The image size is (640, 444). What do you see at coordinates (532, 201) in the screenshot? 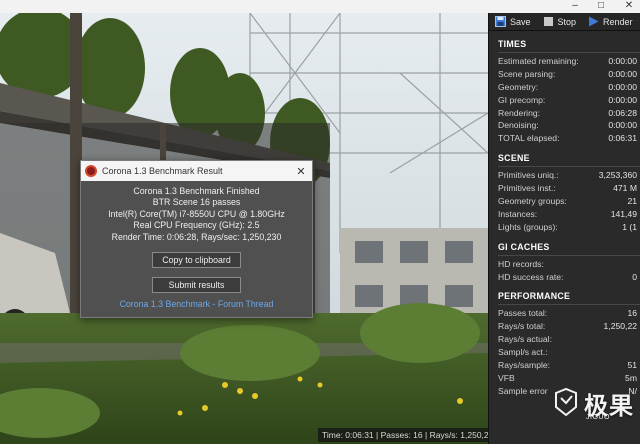
I see `stat-label: Geometry groups:` at bounding box center [532, 201].